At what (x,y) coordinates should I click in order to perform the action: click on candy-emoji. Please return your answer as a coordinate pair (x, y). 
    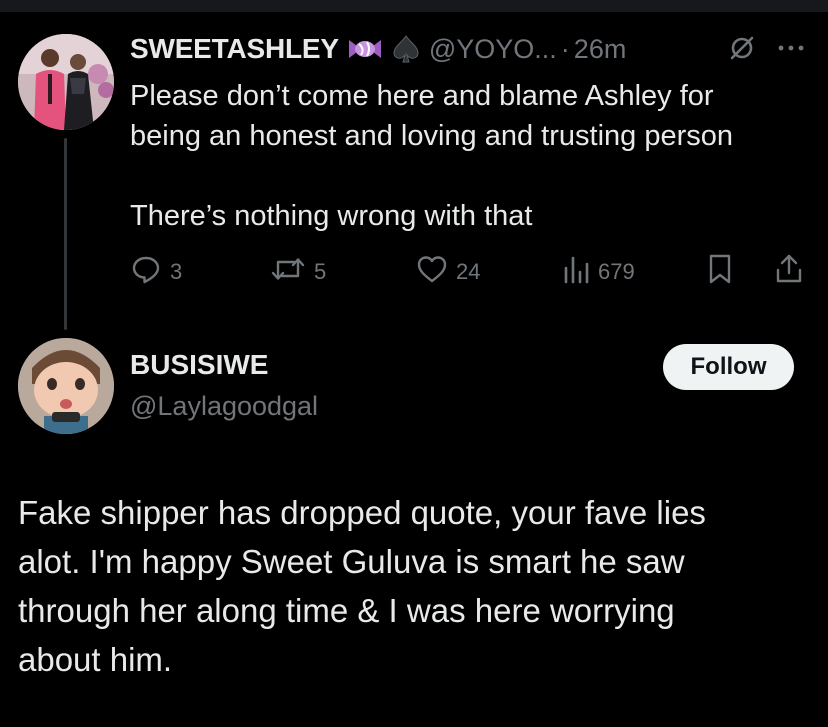
    Looking at the image, I should click on (365, 49).